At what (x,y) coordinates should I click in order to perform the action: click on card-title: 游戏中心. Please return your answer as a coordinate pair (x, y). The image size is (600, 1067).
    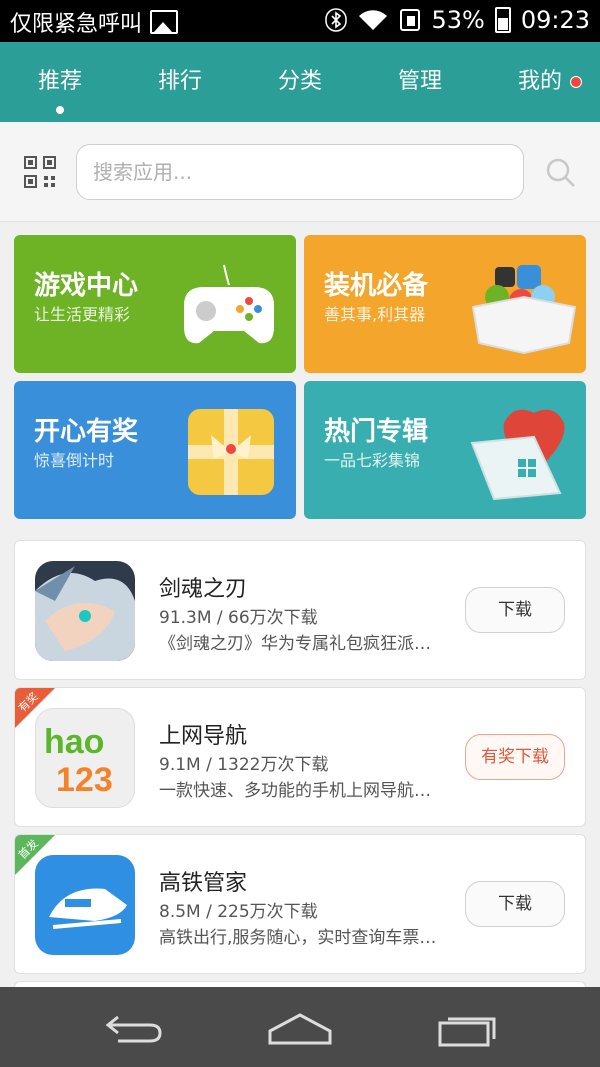
    Looking at the image, I should click on (86, 286).